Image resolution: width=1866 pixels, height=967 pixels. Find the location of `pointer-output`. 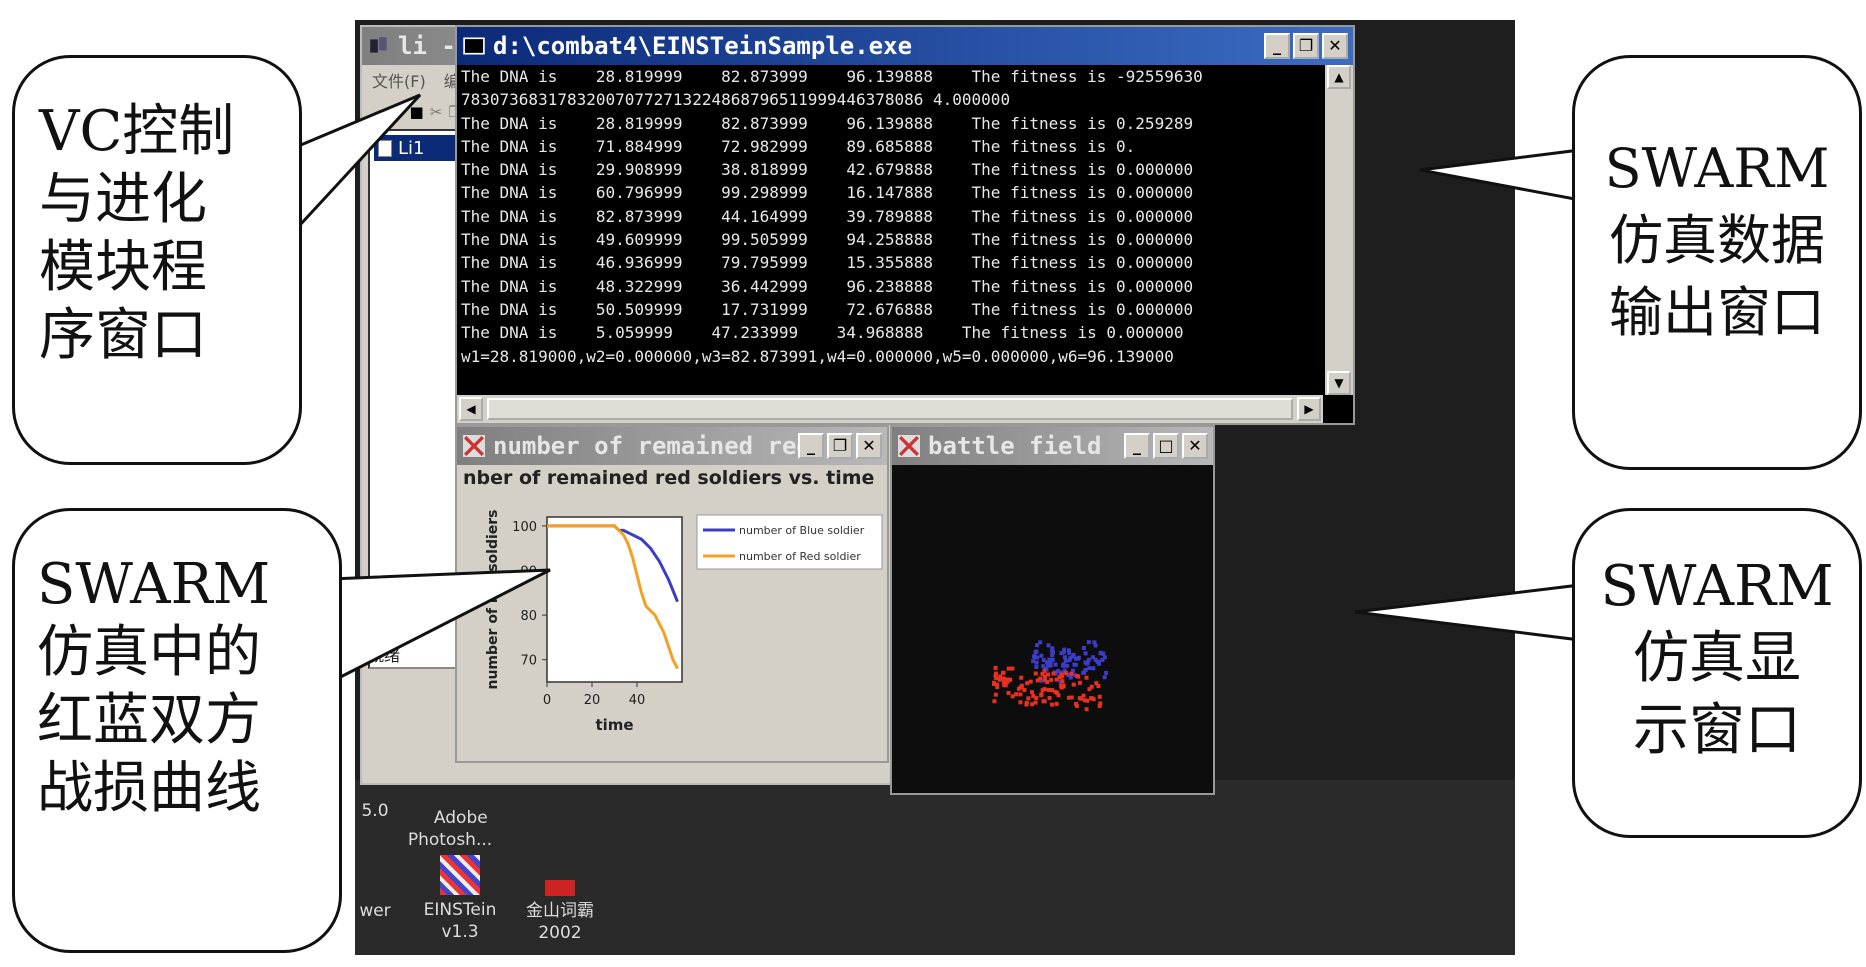

pointer-output is located at coordinates (1500, 175).